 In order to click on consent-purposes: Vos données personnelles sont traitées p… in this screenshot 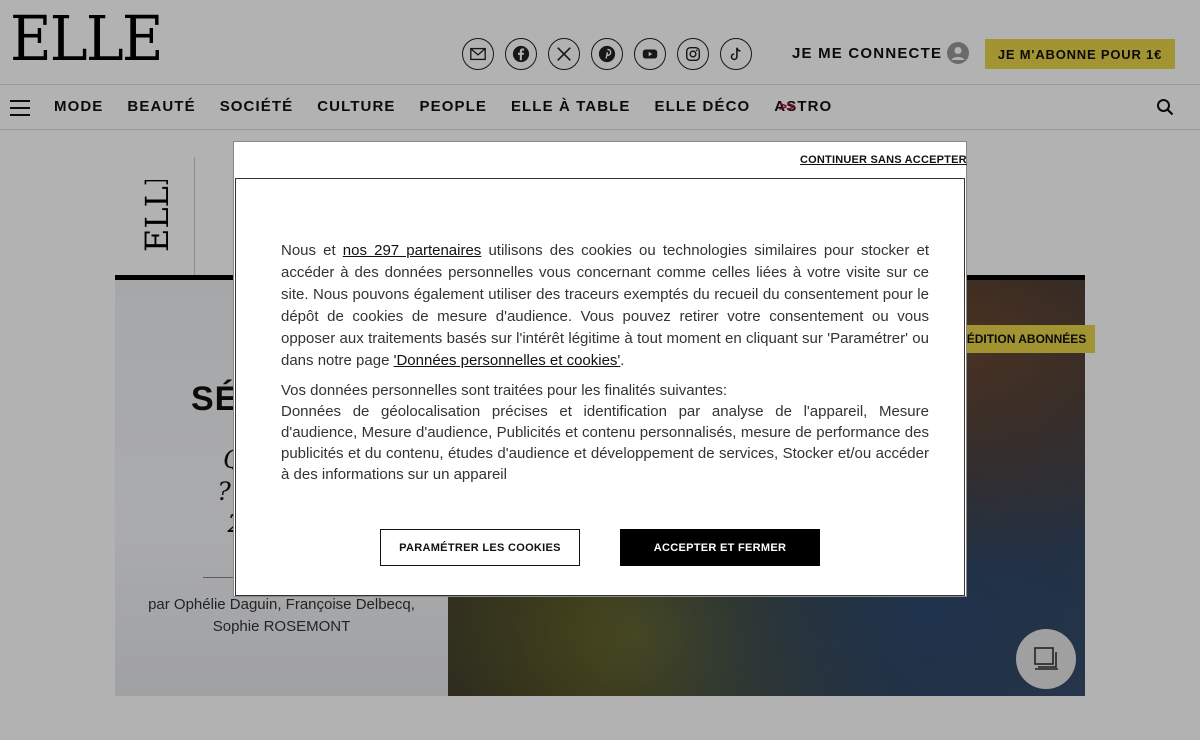, I will do `click(605, 432)`.